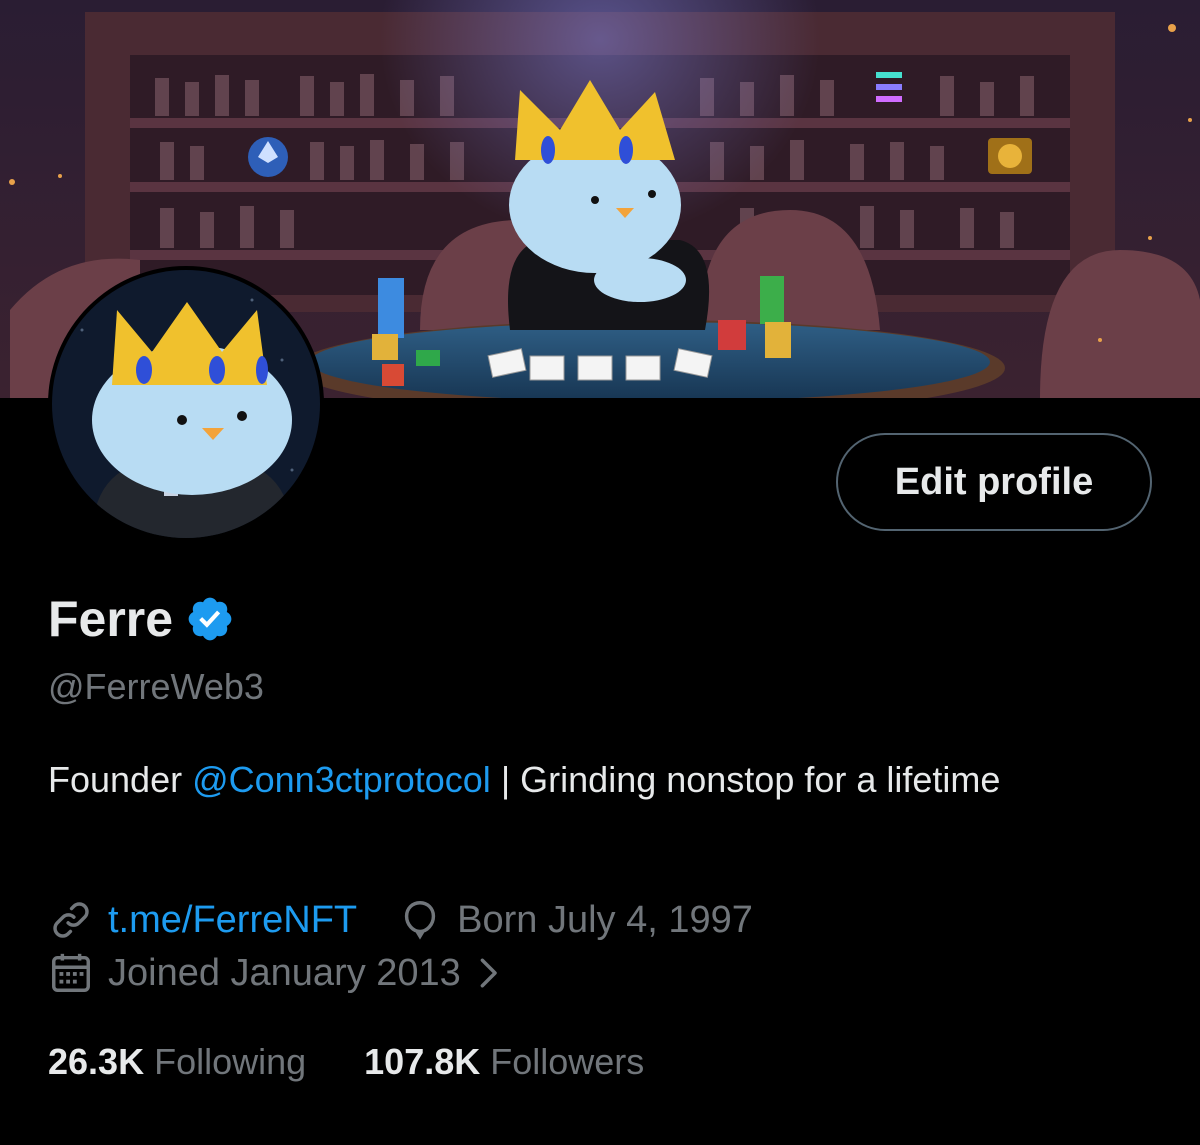  What do you see at coordinates (71, 972) in the screenshot?
I see `calendar-icon` at bounding box center [71, 972].